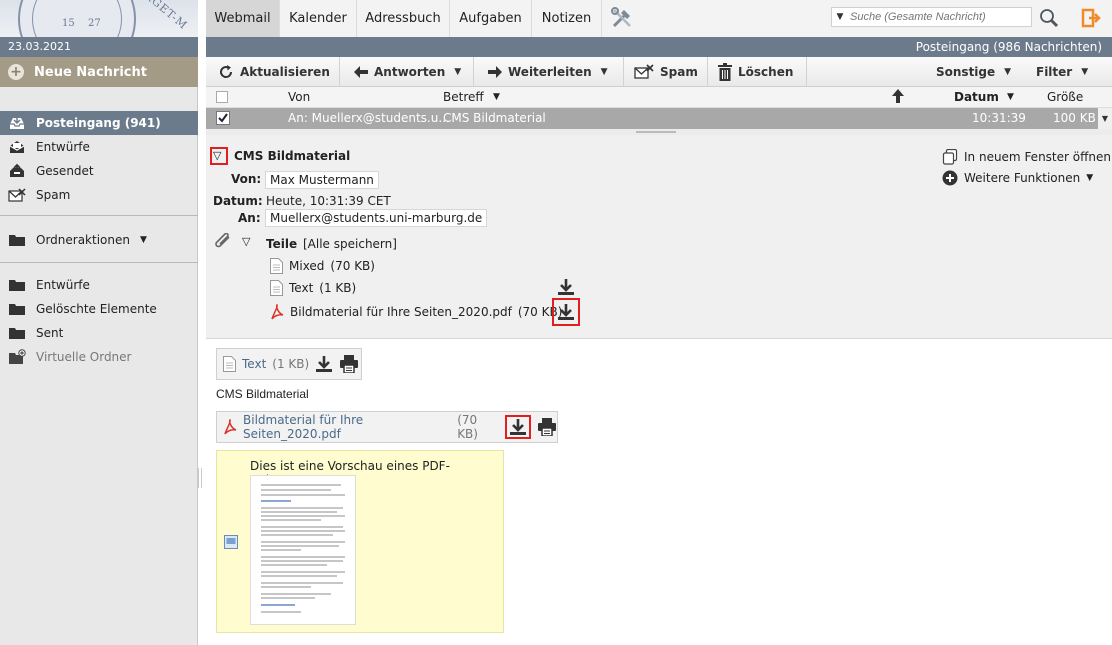 This screenshot has width=1112, height=645. I want to click on folder-actions-button: Ordneraktionen ▼, so click(99, 240).